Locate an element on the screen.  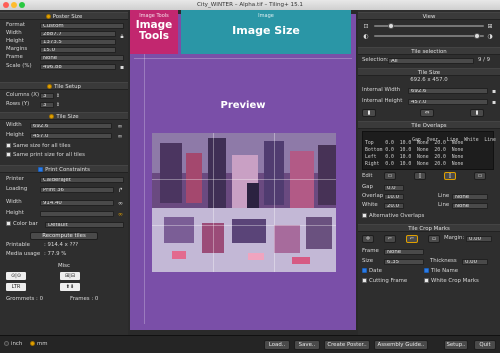
edit-left-button: ▯ is located at coordinates (420, 176).